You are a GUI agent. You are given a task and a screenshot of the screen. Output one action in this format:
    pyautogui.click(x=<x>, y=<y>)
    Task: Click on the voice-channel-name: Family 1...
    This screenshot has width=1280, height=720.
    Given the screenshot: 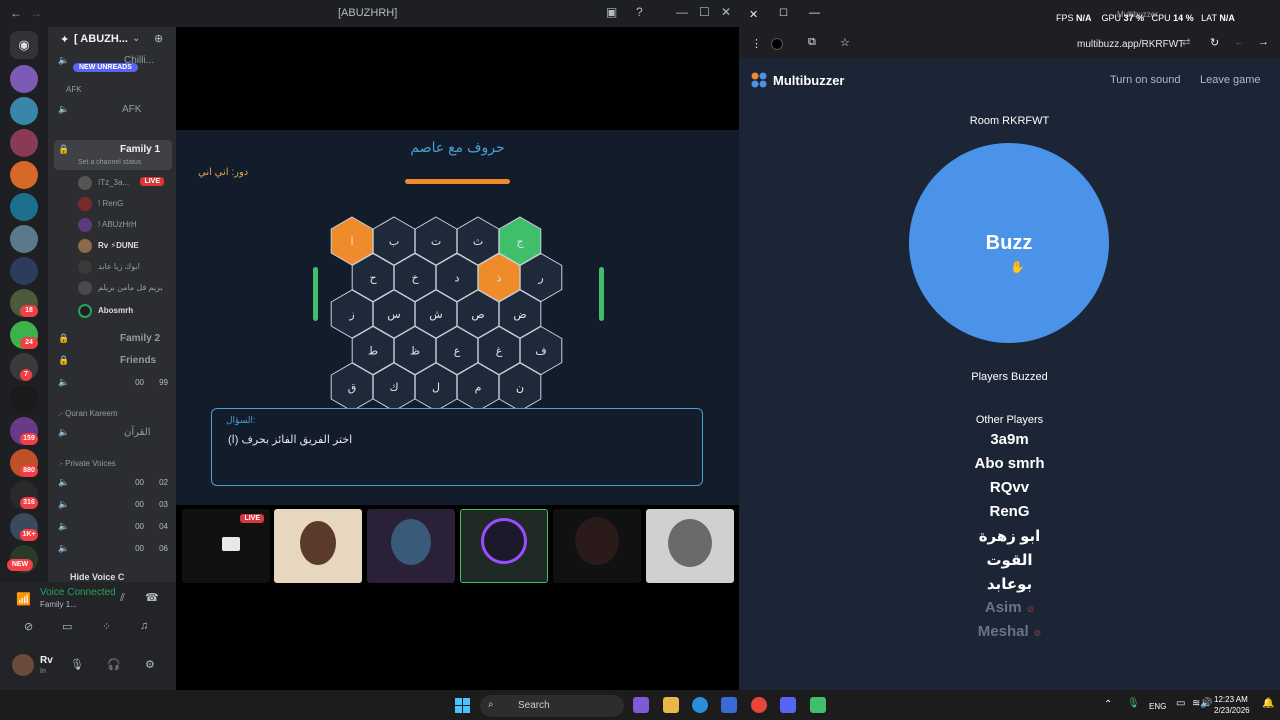 What is the action you would take?
    pyautogui.click(x=58, y=604)
    